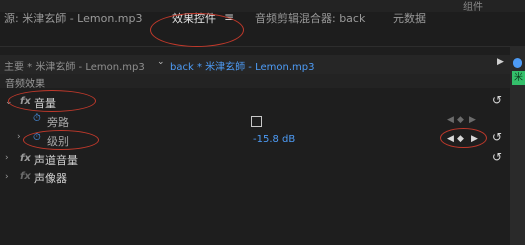 The image size is (525, 245). Describe the element at coordinates (409, 18) in the screenshot. I see `tab-metadata: 元数据` at that location.